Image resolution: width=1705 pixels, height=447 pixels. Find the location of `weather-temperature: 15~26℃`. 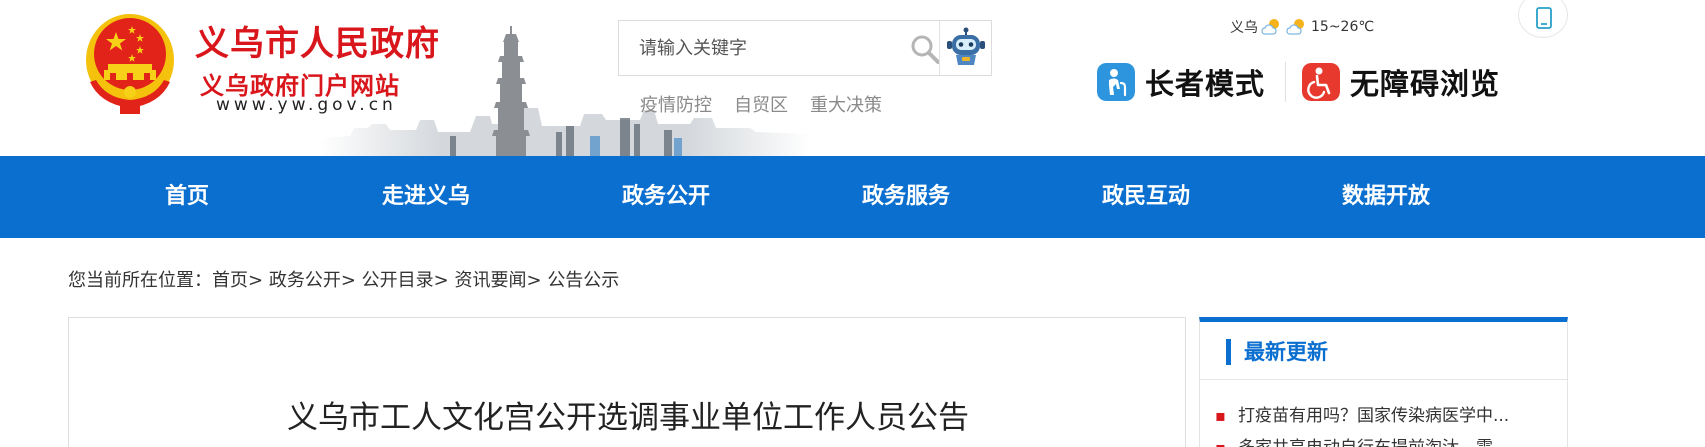

weather-temperature: 15~26℃ is located at coordinates (1343, 27).